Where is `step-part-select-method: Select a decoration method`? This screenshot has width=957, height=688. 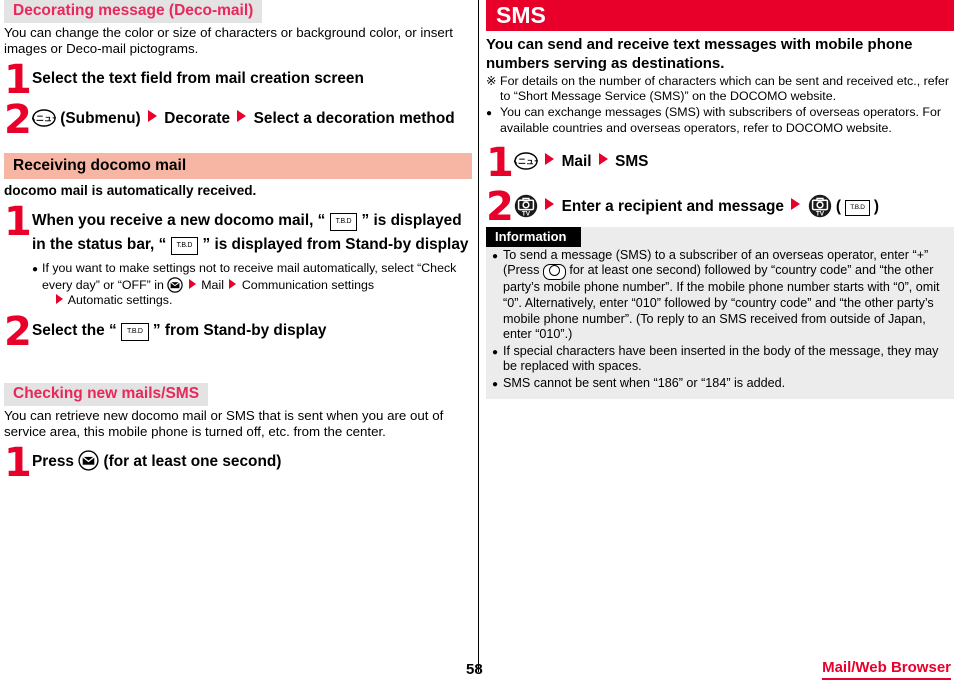
step-part-select-method: Select a decoration method is located at coordinates (354, 119).